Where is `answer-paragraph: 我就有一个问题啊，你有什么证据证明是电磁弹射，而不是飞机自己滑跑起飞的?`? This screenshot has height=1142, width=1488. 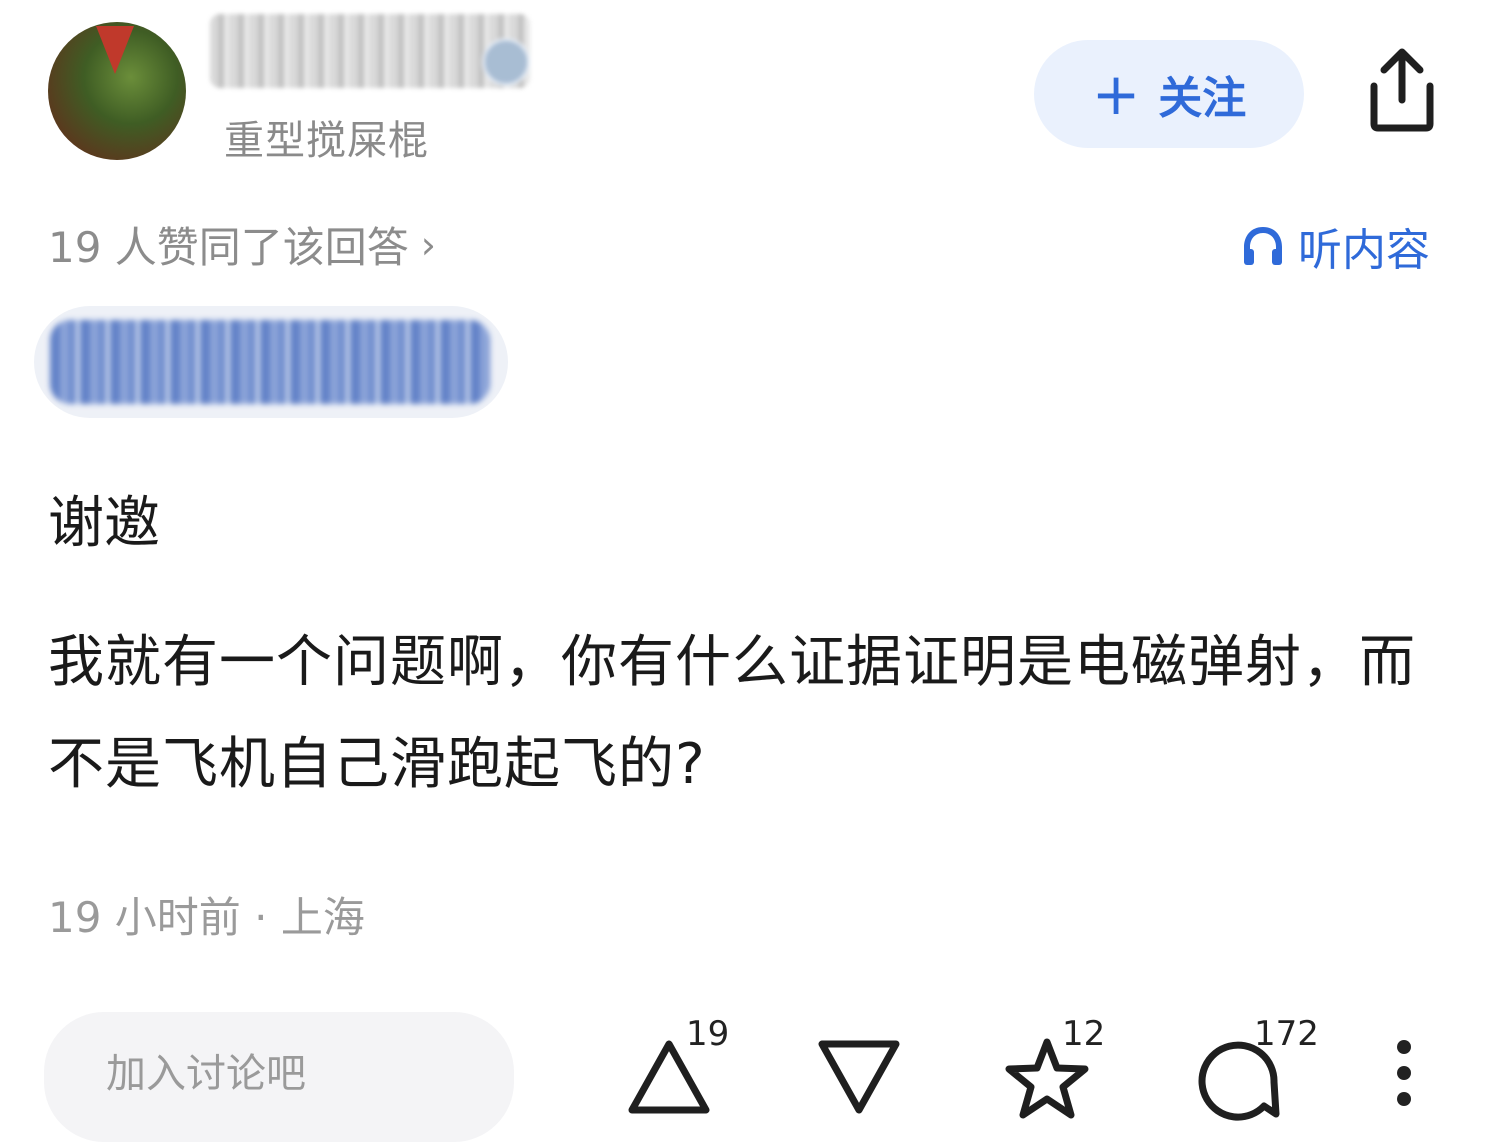 answer-paragraph: 我就有一个问题啊，你有什么证据证明是电磁弹射，而不是飞机自己滑跑起飞的? is located at coordinates (732, 713).